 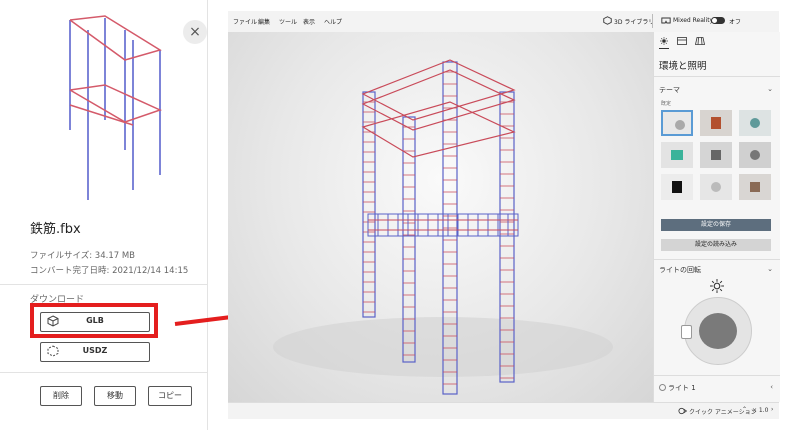 I want to click on chevron-up-icon: ⌃, so click(x=744, y=409).